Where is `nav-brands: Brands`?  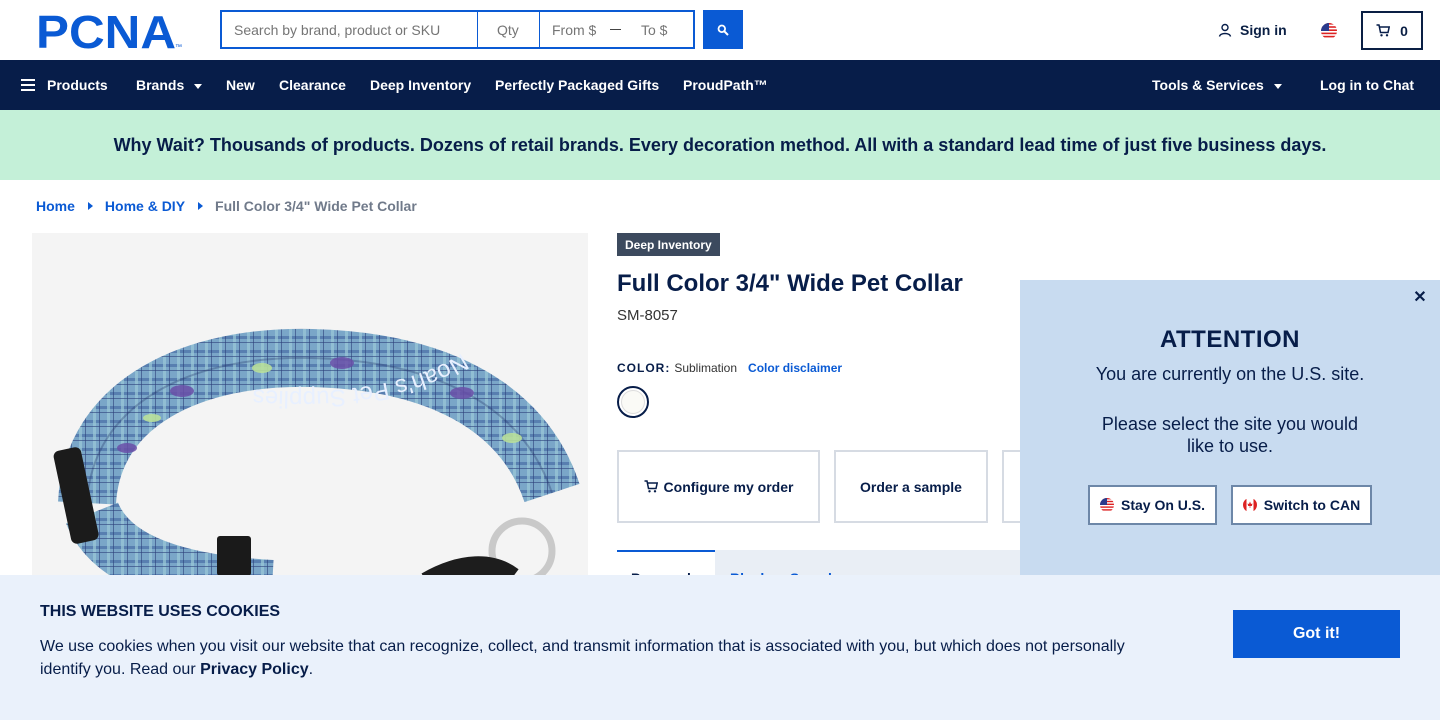
nav-brands: Brands is located at coordinates (169, 85).